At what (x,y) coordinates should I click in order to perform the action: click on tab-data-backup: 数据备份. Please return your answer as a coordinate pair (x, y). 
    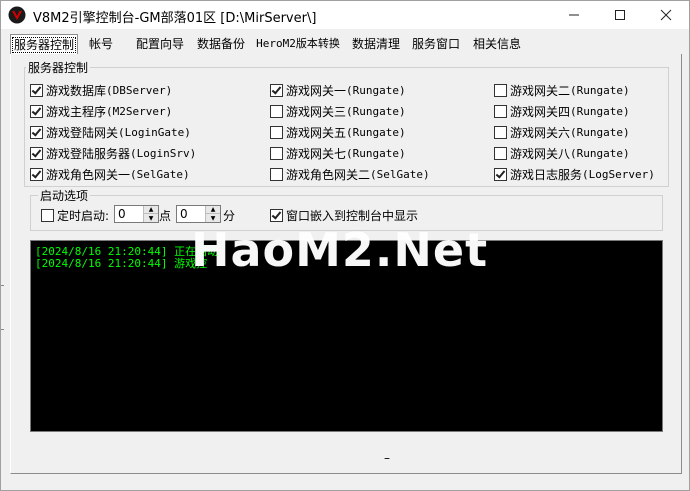
    Looking at the image, I should click on (221, 44).